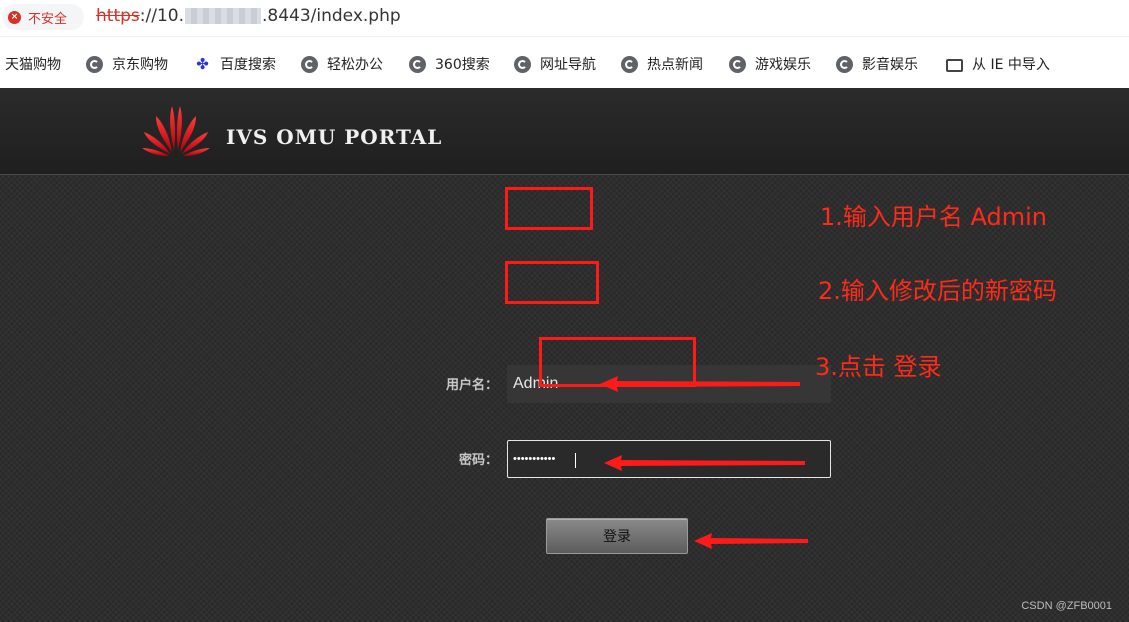 Image resolution: width=1129 pixels, height=622 pixels. Describe the element at coordinates (617, 362) in the screenshot. I see `highlight-login-button` at that location.